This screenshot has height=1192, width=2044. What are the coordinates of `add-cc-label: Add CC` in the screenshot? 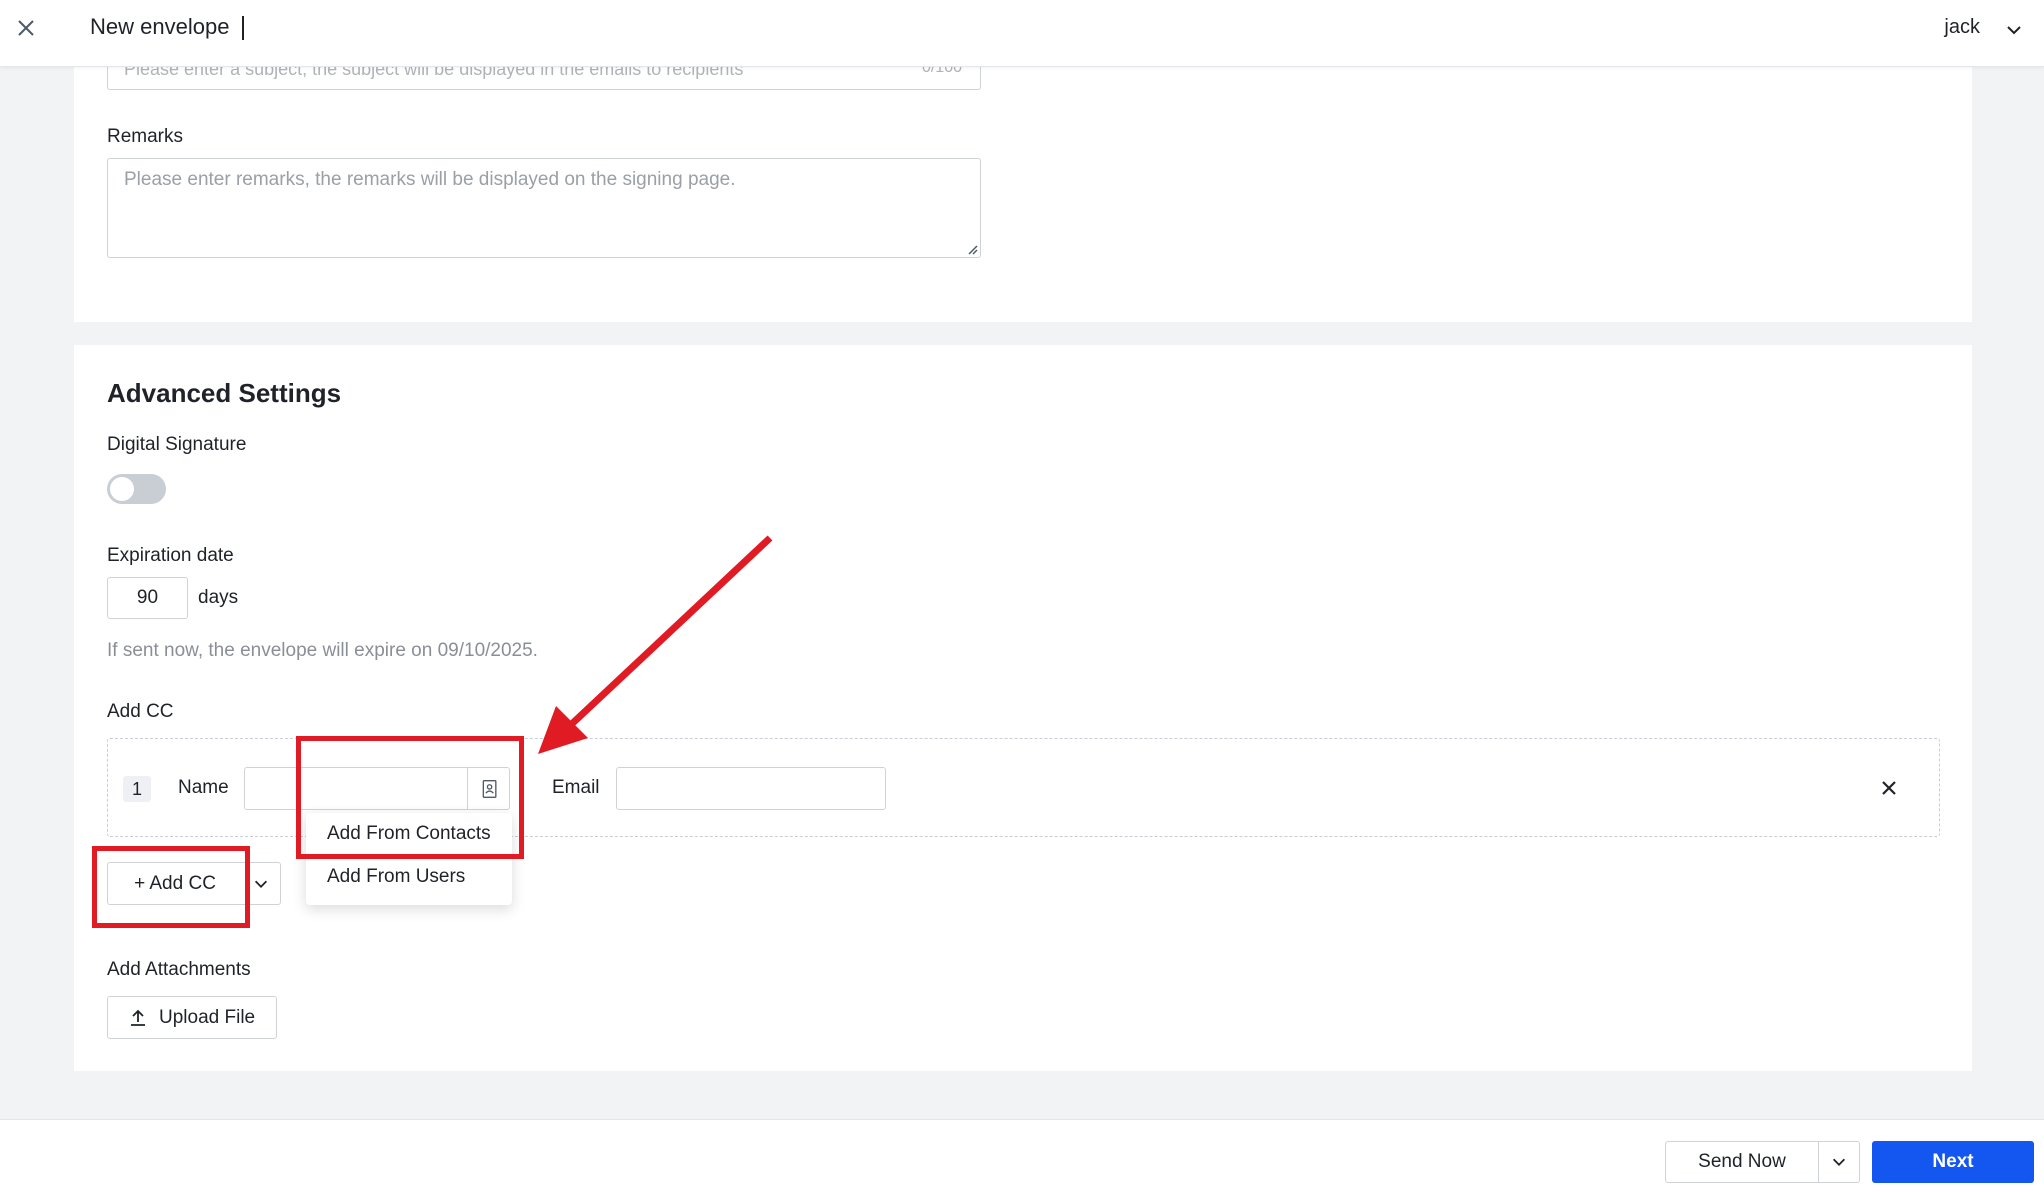 It's located at (140, 711).